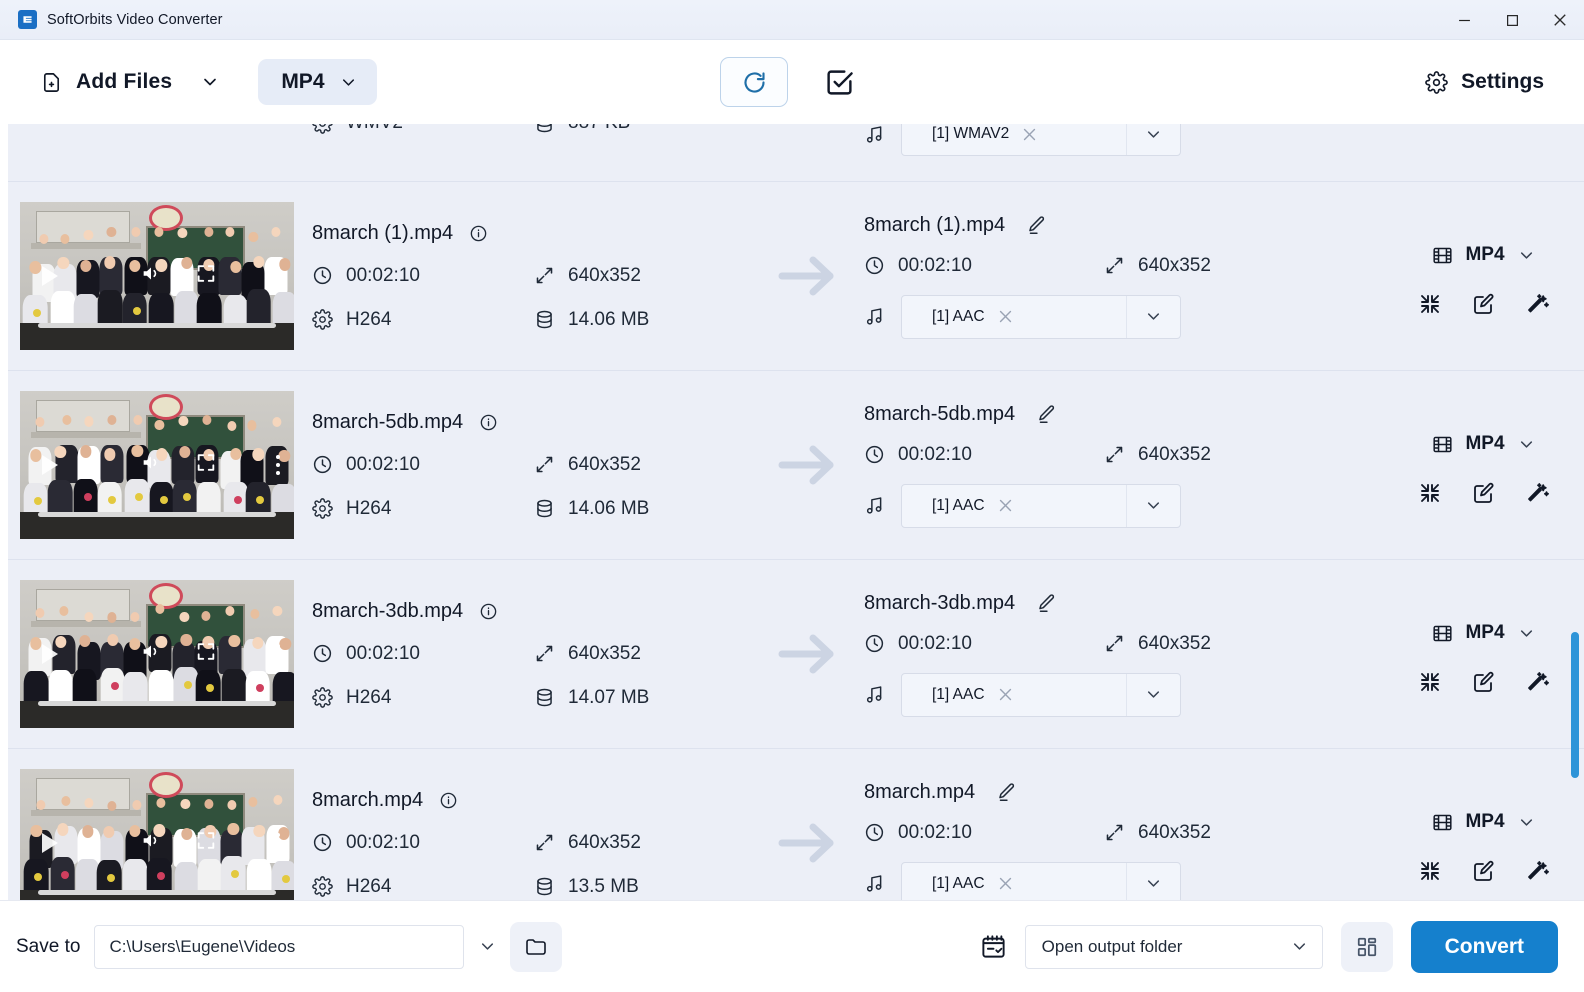  Describe the element at coordinates (796, 153) in the screenshot. I see `file-row-partial: WMV2 887 KB [1] WMAV2` at that location.